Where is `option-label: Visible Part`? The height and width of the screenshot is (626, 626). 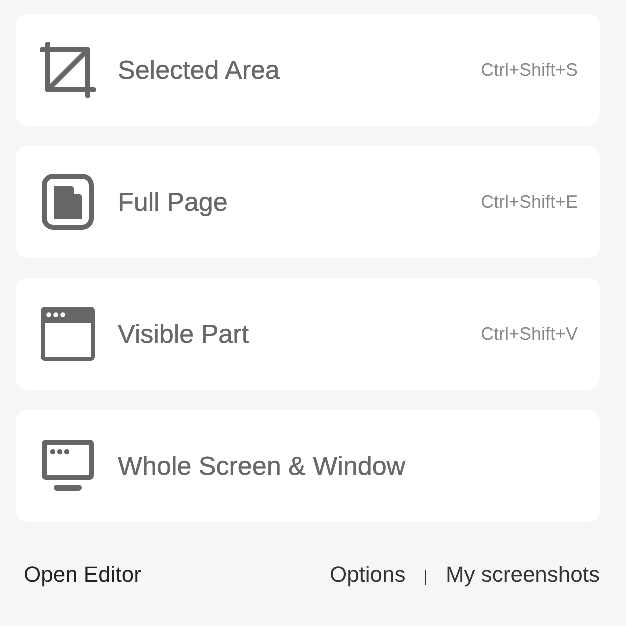
option-label: Visible Part is located at coordinates (184, 334).